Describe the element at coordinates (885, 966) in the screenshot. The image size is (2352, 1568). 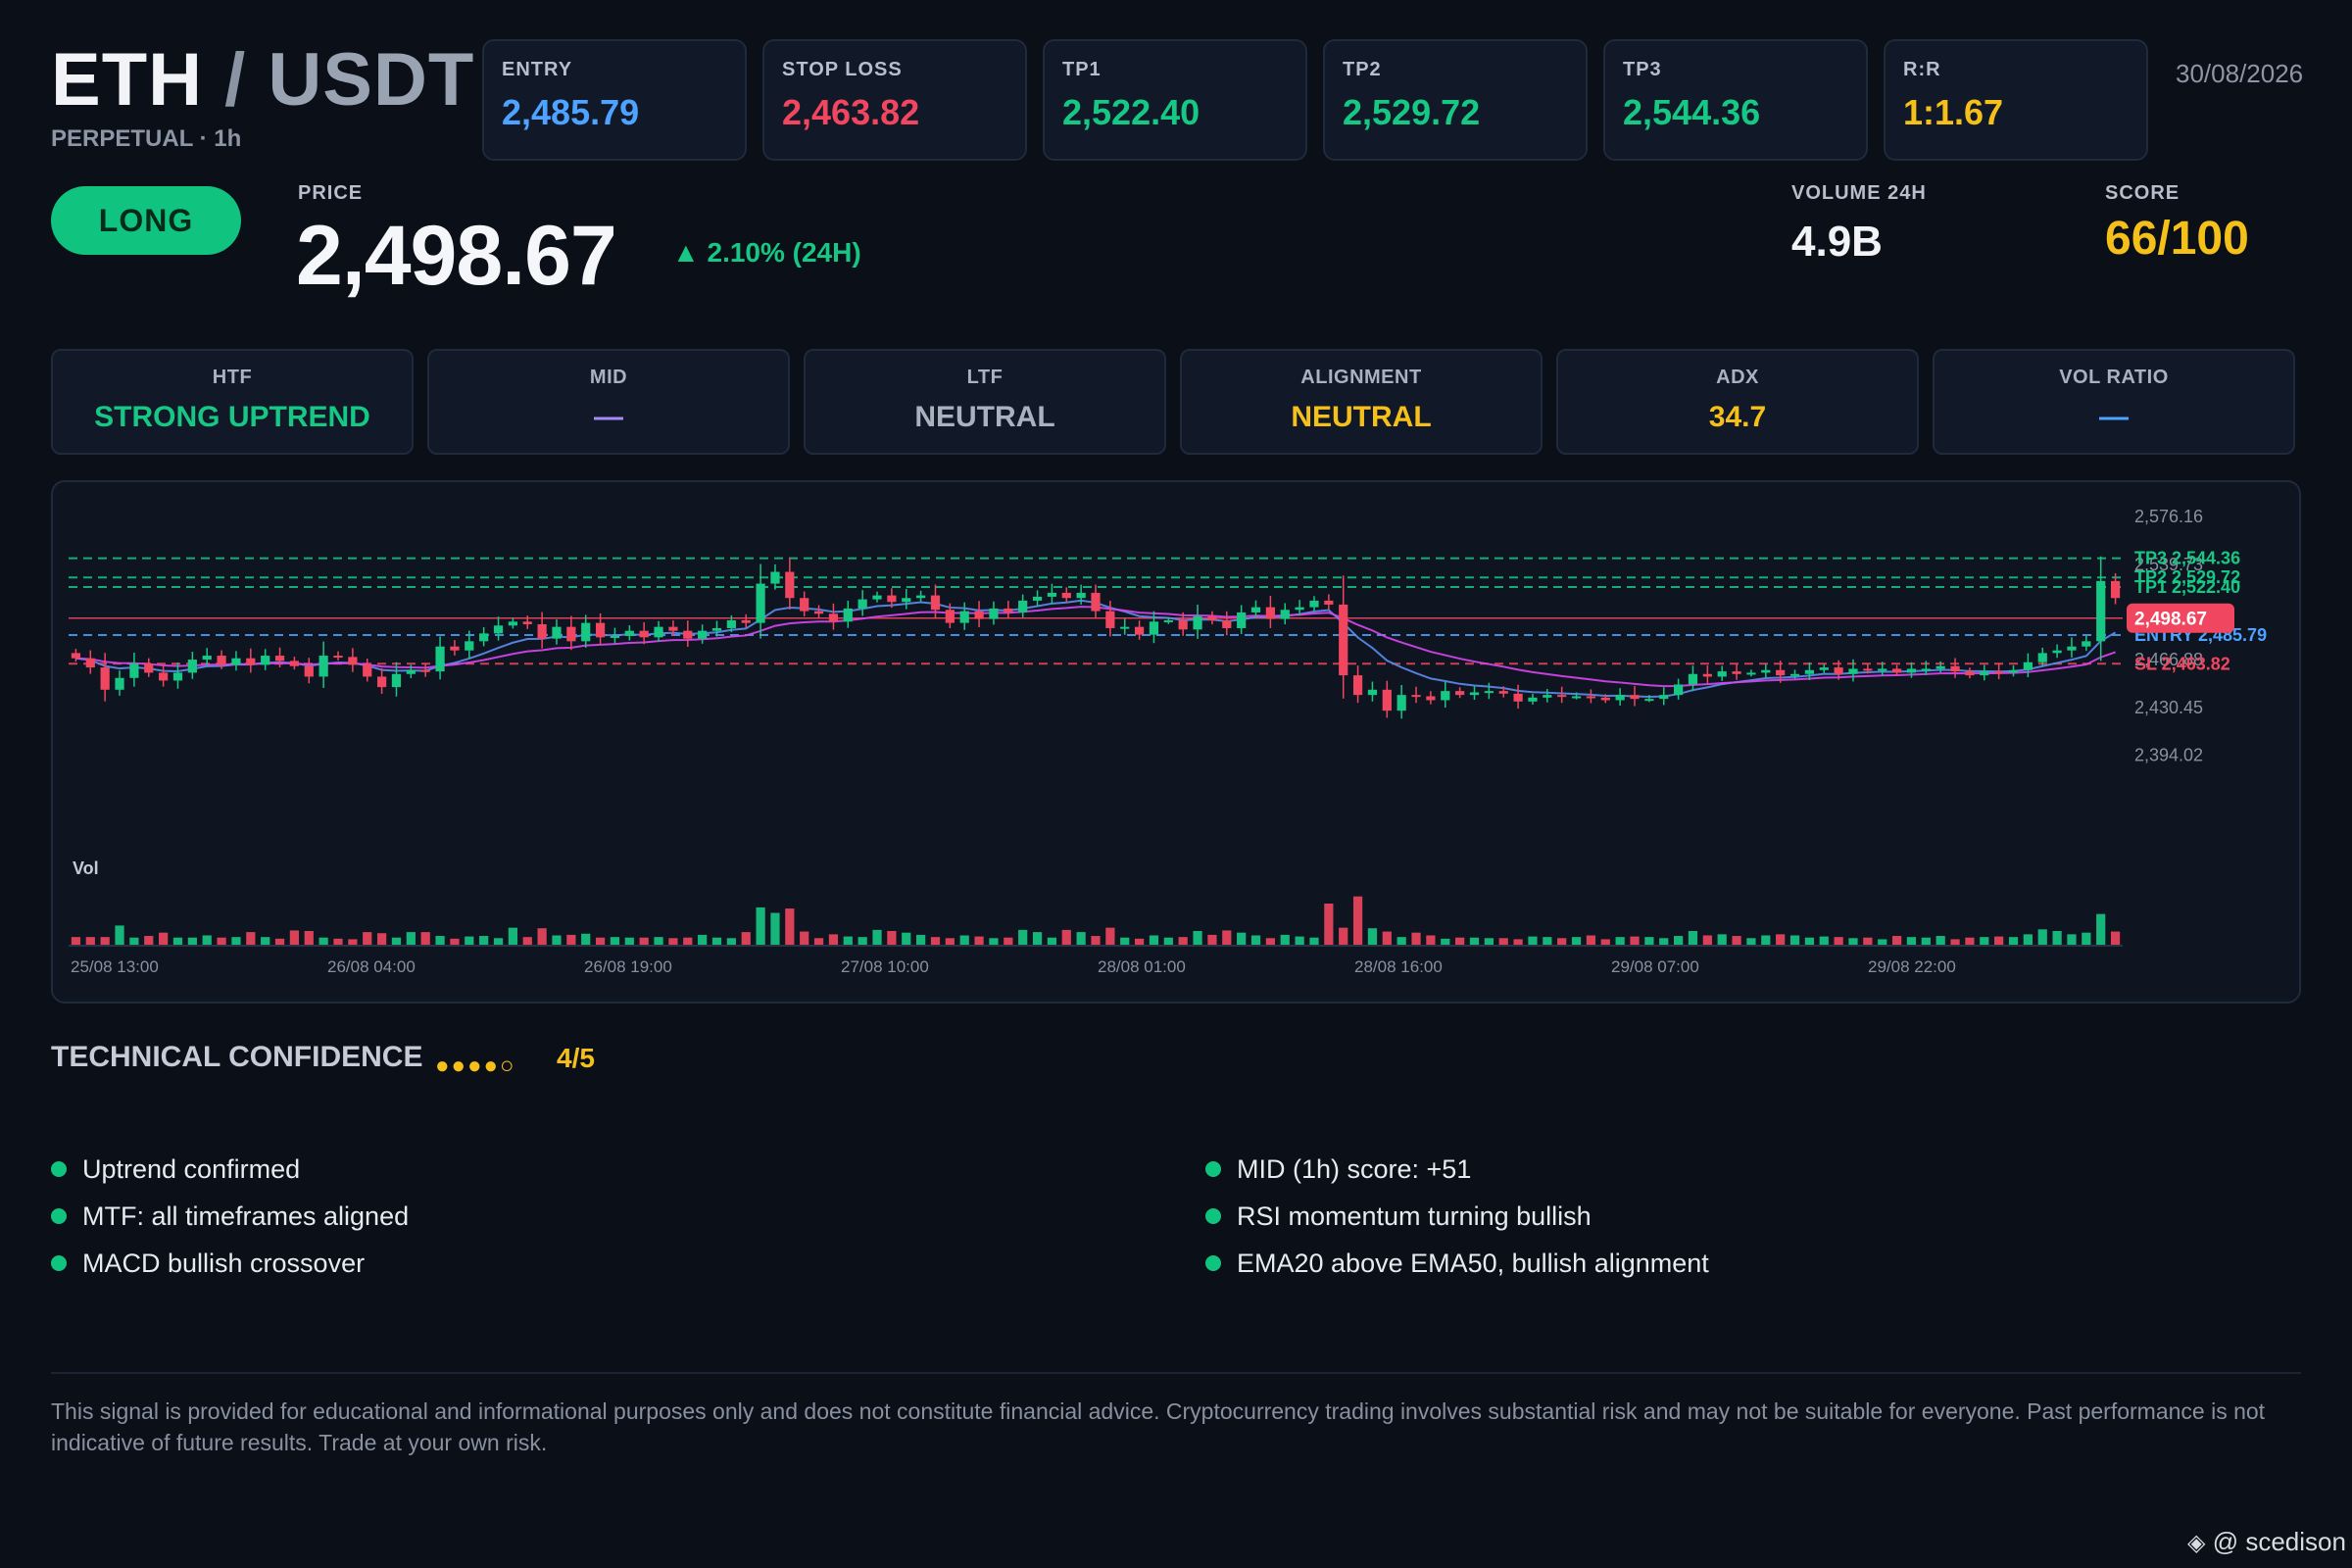
I see `x-tick-label: 27/08 10:00` at that location.